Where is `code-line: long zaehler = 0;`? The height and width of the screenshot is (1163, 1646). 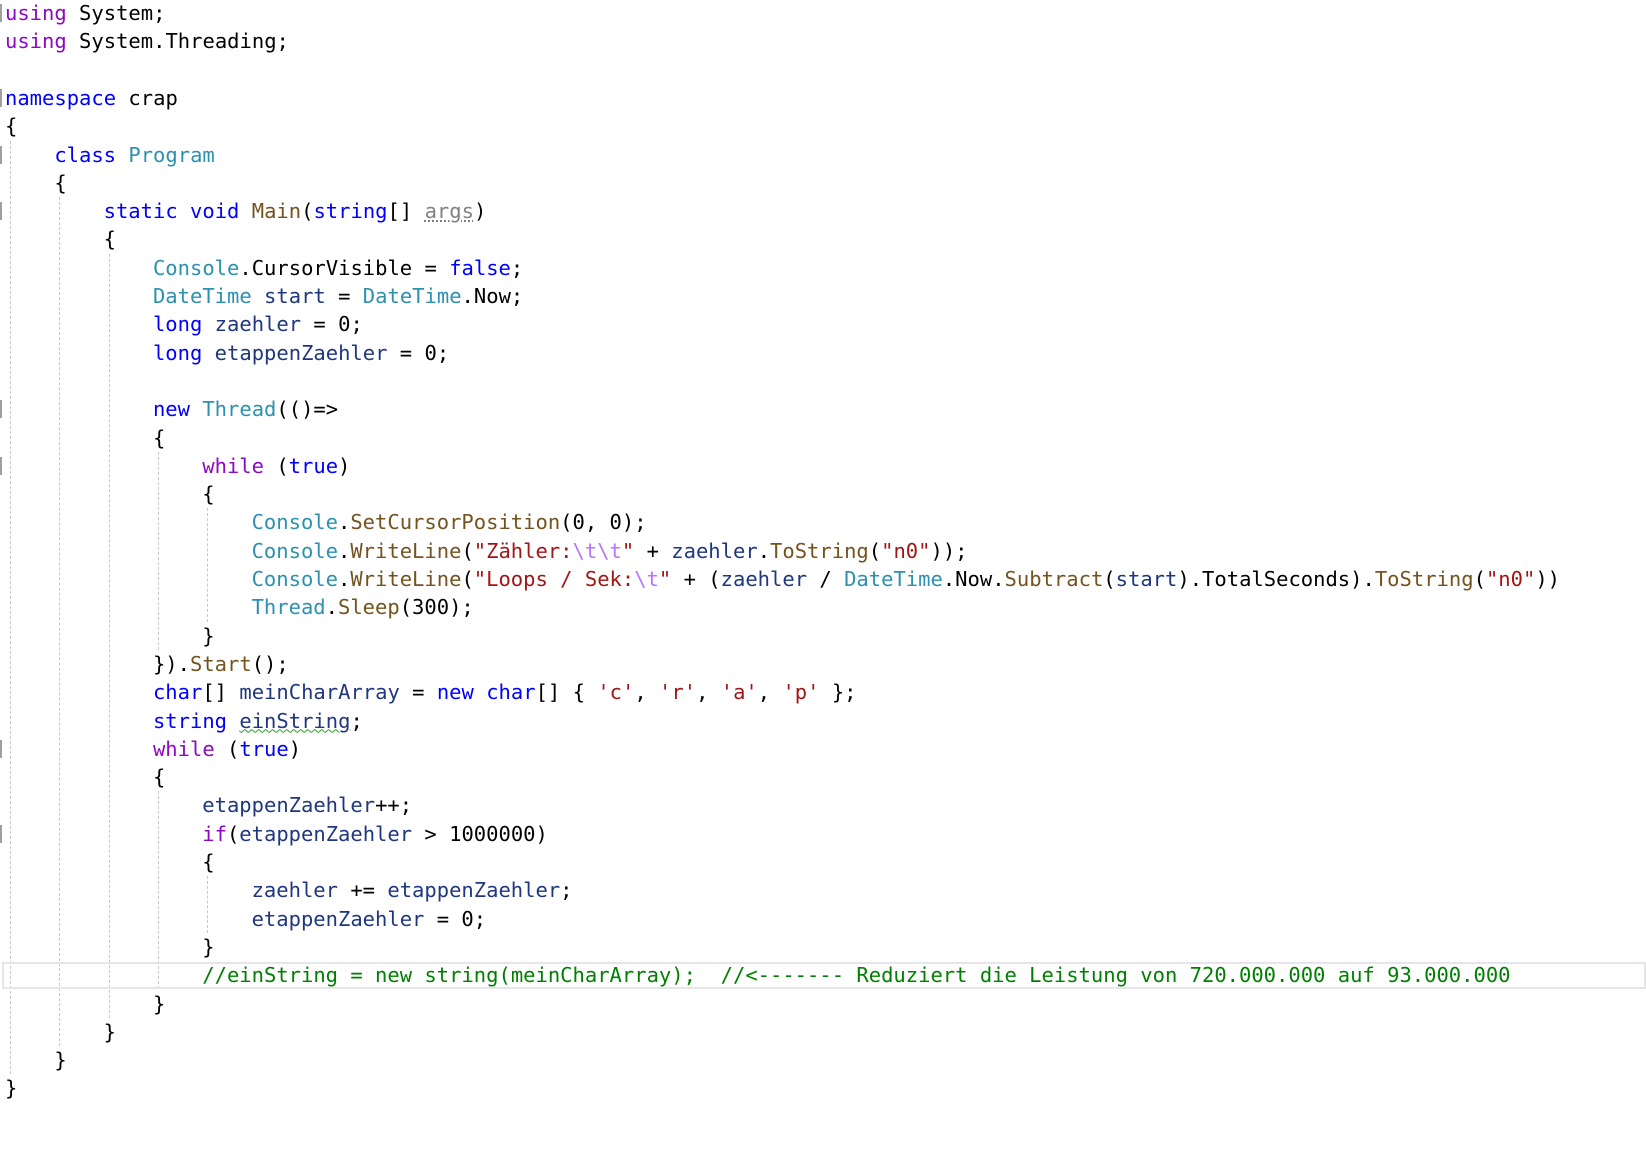
code-line: long zaehler = 0; is located at coordinates (258, 324).